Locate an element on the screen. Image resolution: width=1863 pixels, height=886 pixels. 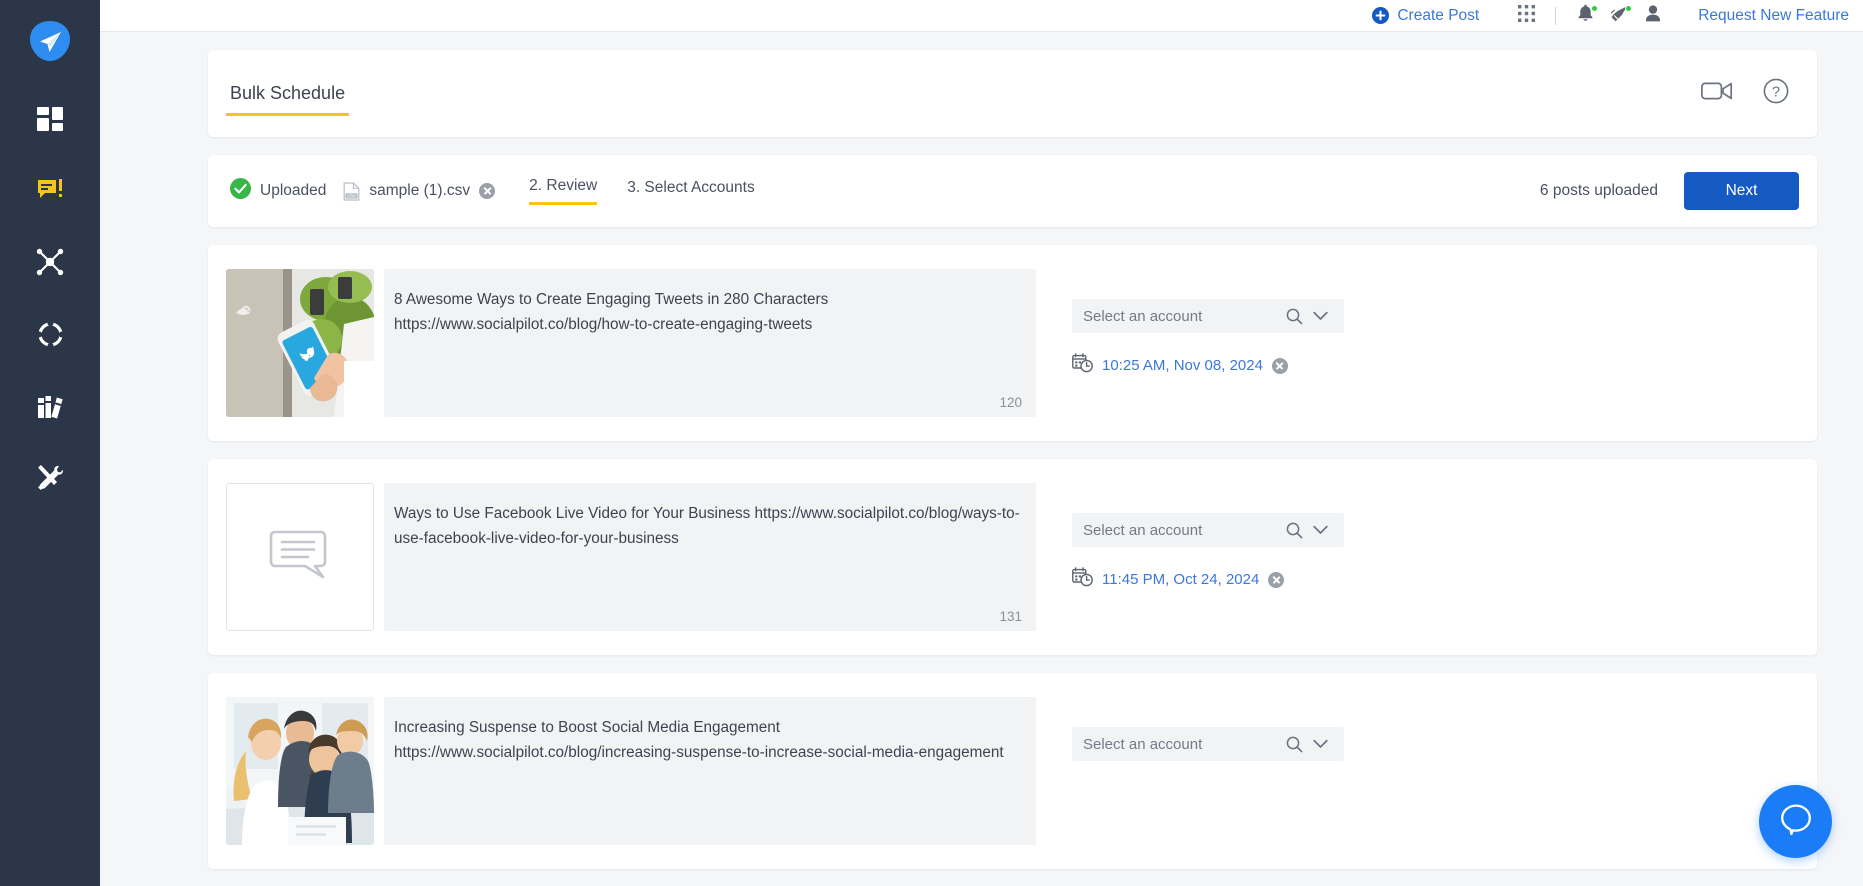
help-circle-icon: ? is located at coordinates (1776, 93).